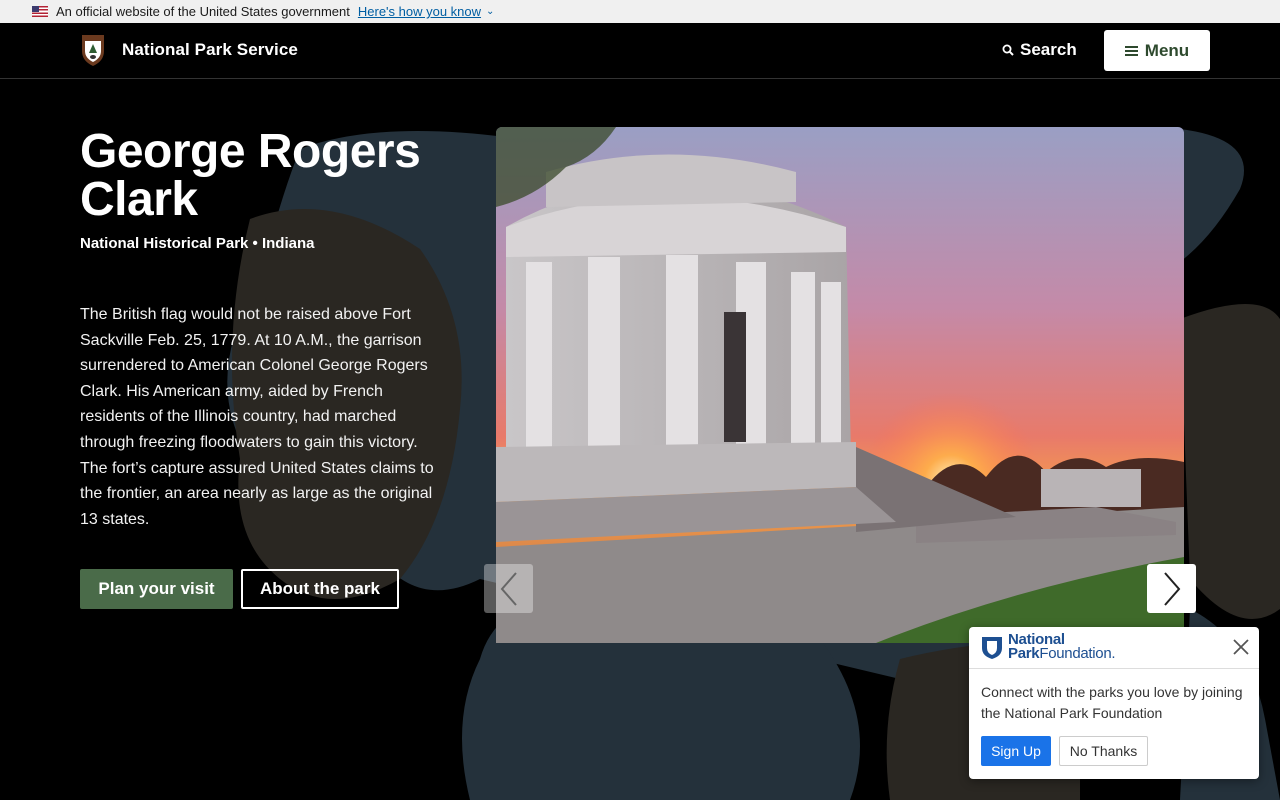 The height and width of the screenshot is (800, 1280). Describe the element at coordinates (197, 243) in the screenshot. I see `park-designation: National Historical Park • Indiana` at that location.